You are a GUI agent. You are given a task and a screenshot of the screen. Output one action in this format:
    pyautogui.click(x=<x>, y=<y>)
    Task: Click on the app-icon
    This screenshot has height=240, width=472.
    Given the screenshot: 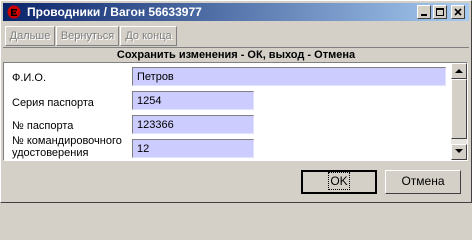 What is the action you would take?
    pyautogui.click(x=14, y=12)
    